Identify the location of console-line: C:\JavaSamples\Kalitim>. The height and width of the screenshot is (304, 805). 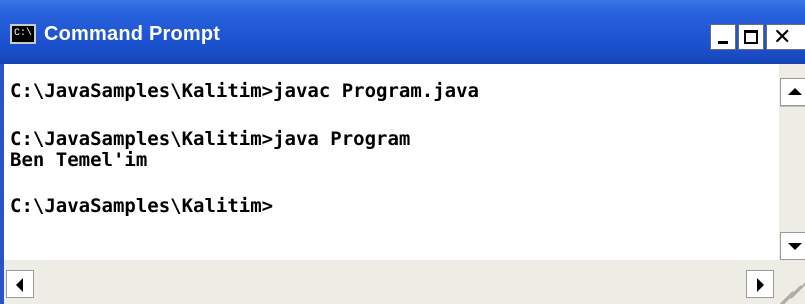
(142, 206).